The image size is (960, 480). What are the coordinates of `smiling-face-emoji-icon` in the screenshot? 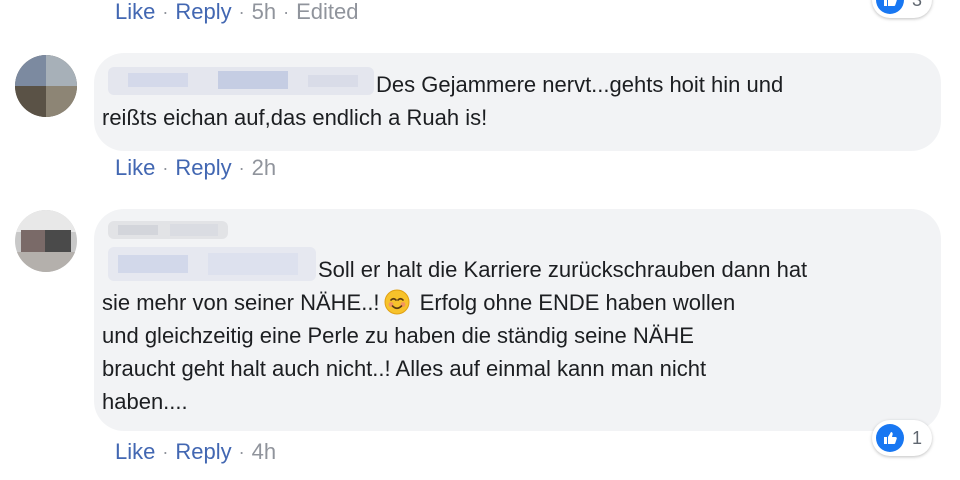 It's located at (397, 302).